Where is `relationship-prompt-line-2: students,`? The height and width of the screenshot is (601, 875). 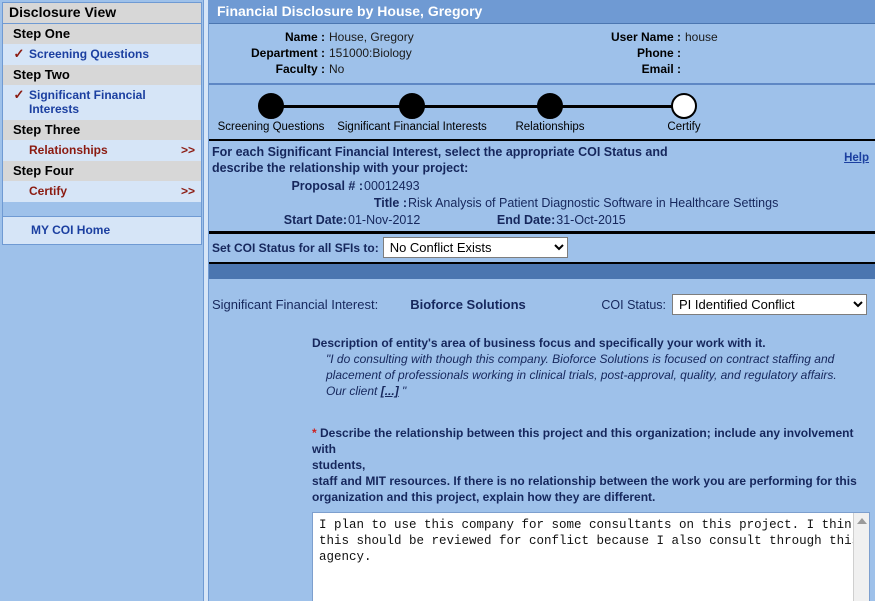
relationship-prompt-line-2: students, is located at coordinates (339, 465).